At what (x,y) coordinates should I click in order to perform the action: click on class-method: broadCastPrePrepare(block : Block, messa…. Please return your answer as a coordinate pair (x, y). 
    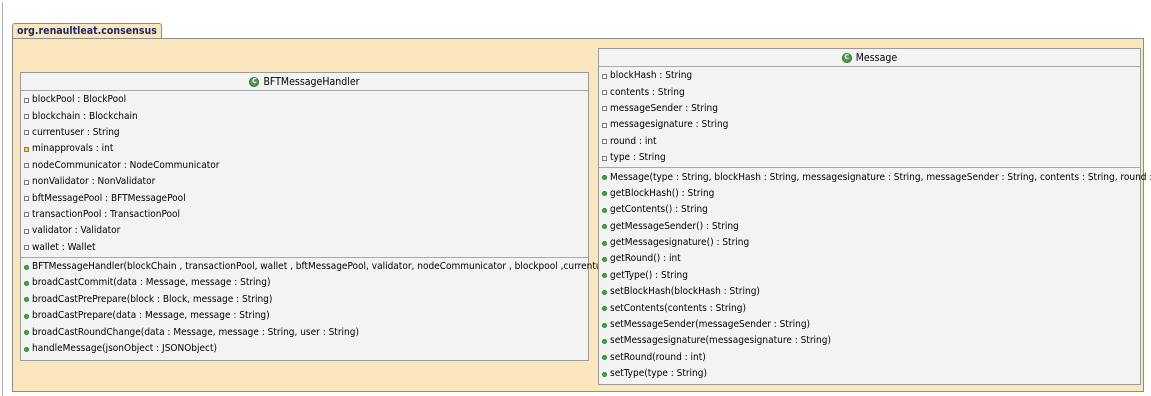
    Looking at the image, I should click on (304, 300).